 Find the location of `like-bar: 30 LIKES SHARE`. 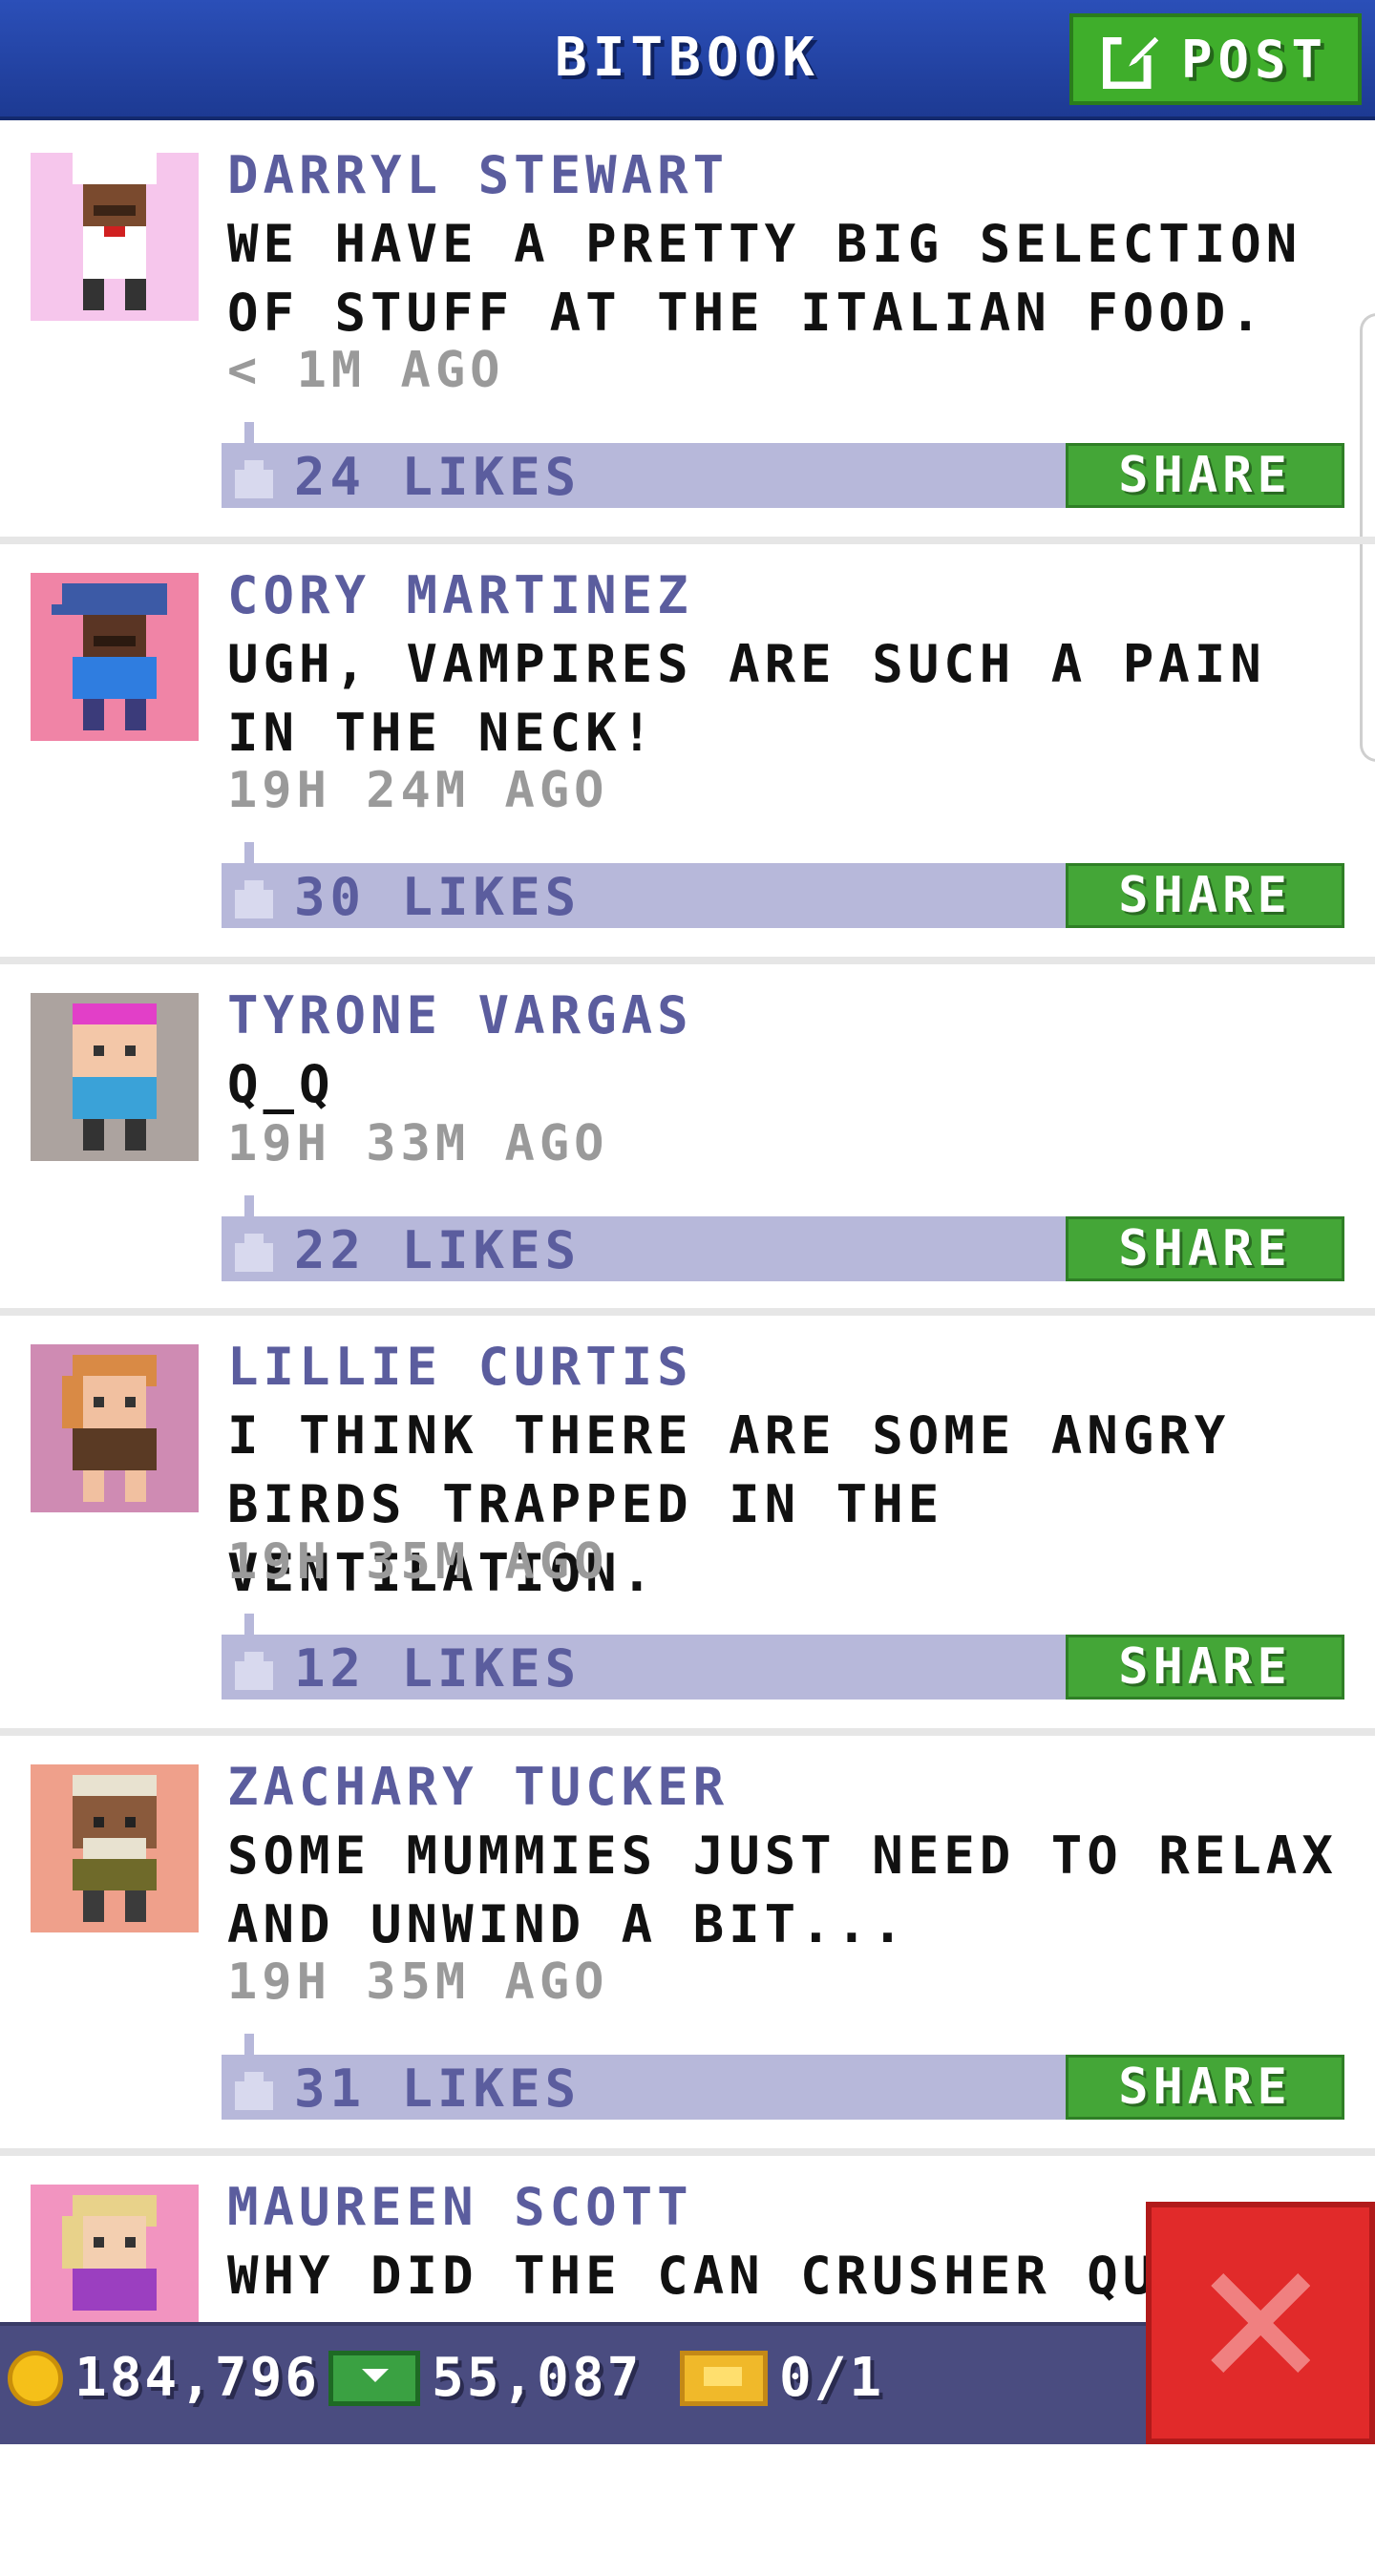

like-bar: 30 LIKES SHARE is located at coordinates (783, 885).